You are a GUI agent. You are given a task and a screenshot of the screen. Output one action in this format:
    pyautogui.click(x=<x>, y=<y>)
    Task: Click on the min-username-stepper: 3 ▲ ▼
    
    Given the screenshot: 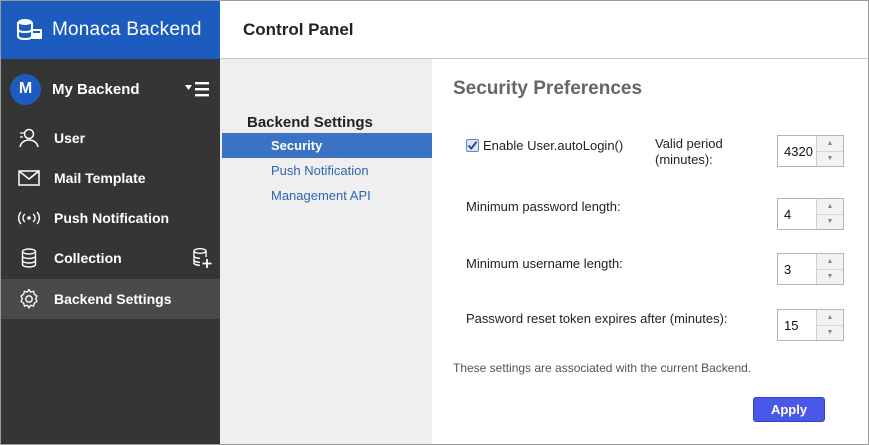 What is the action you would take?
    pyautogui.click(x=810, y=269)
    